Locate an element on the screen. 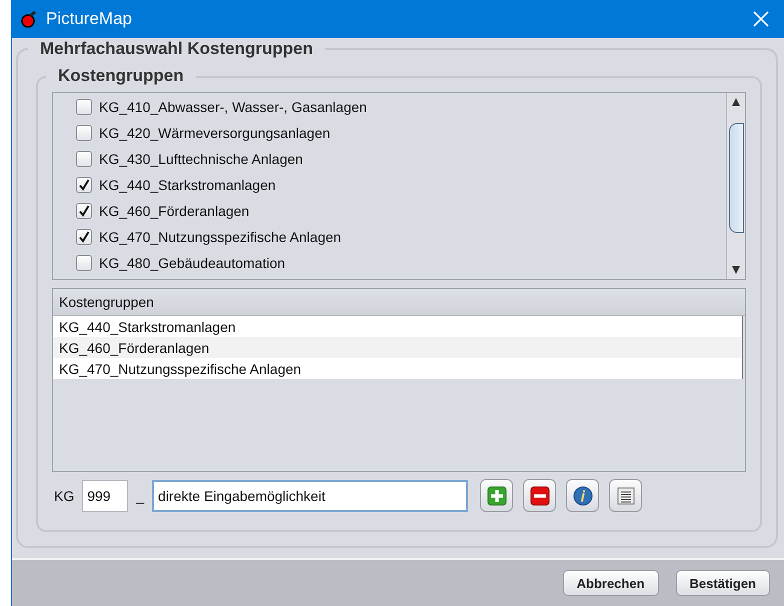  scroll-thumb is located at coordinates (736, 178).